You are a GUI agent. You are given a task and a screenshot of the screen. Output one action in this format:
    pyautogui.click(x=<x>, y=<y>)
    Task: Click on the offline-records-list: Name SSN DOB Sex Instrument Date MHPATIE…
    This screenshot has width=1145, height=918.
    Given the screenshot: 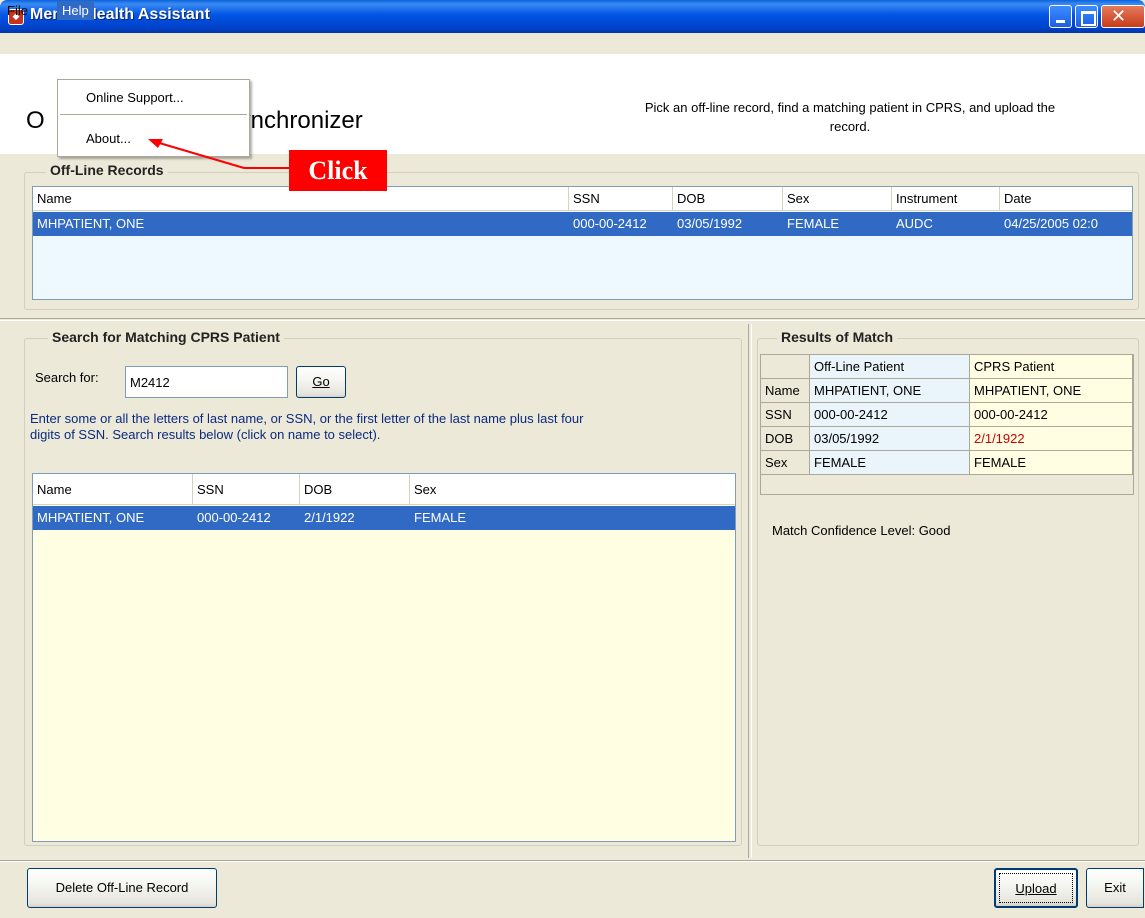 What is the action you would take?
    pyautogui.click(x=582, y=243)
    